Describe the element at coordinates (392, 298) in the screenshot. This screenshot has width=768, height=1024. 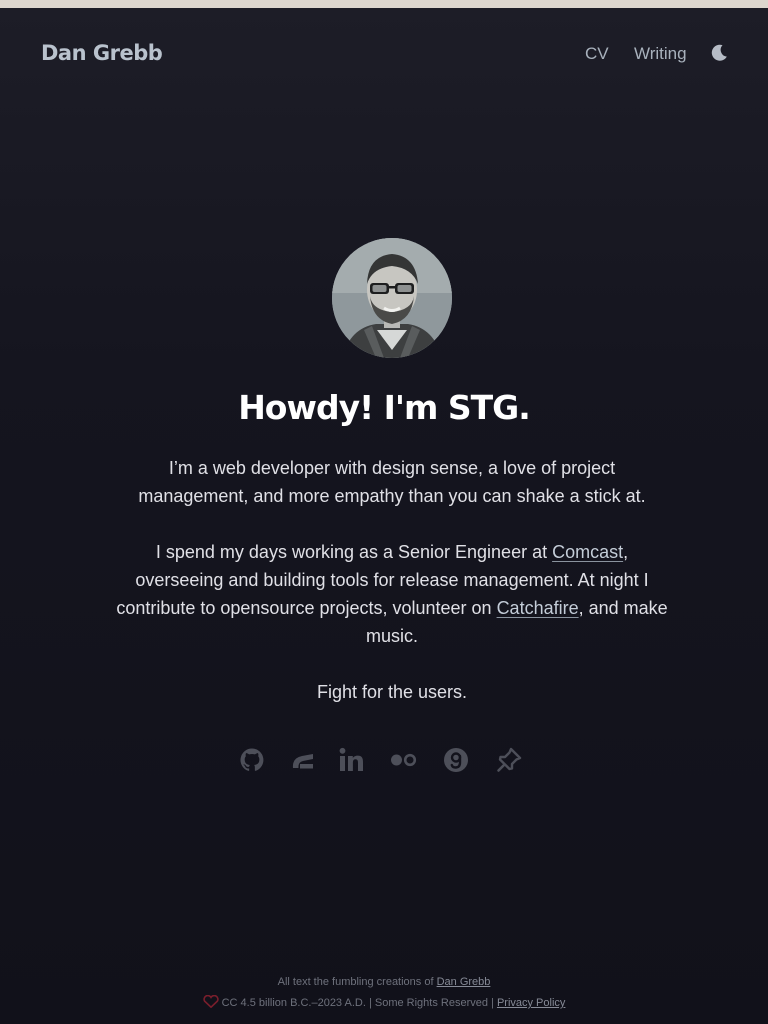
I see `avatar` at that location.